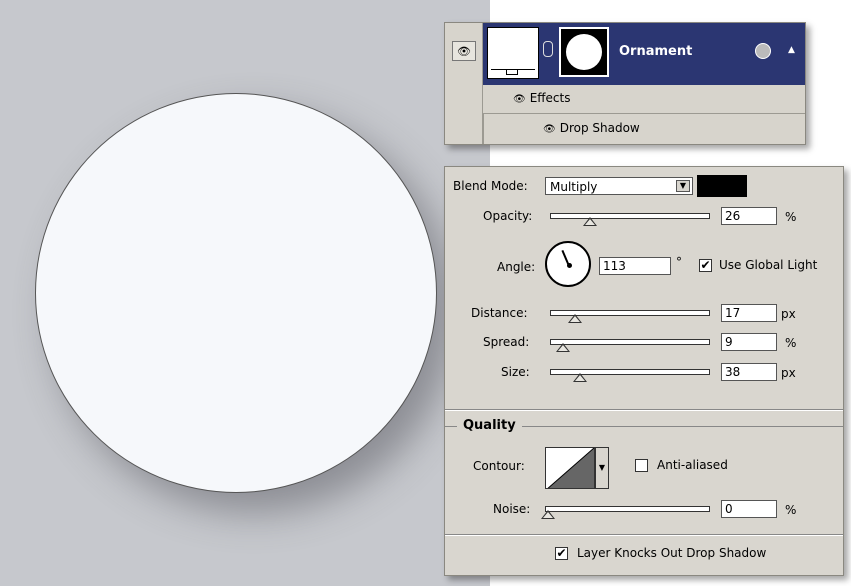  What do you see at coordinates (508, 216) in the screenshot?
I see `opacity-label: Opacity:` at bounding box center [508, 216].